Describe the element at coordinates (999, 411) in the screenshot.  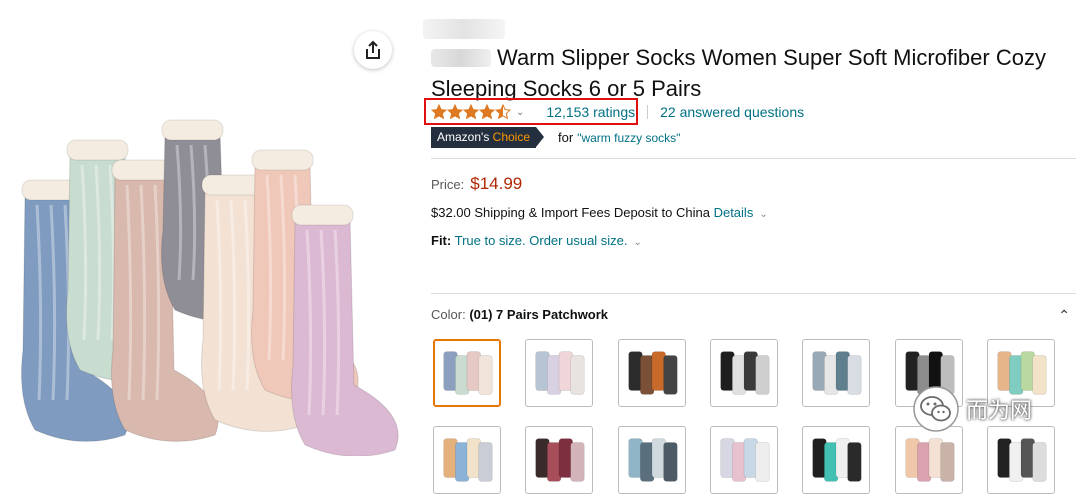
I see `watermark-text: 而为网` at that location.